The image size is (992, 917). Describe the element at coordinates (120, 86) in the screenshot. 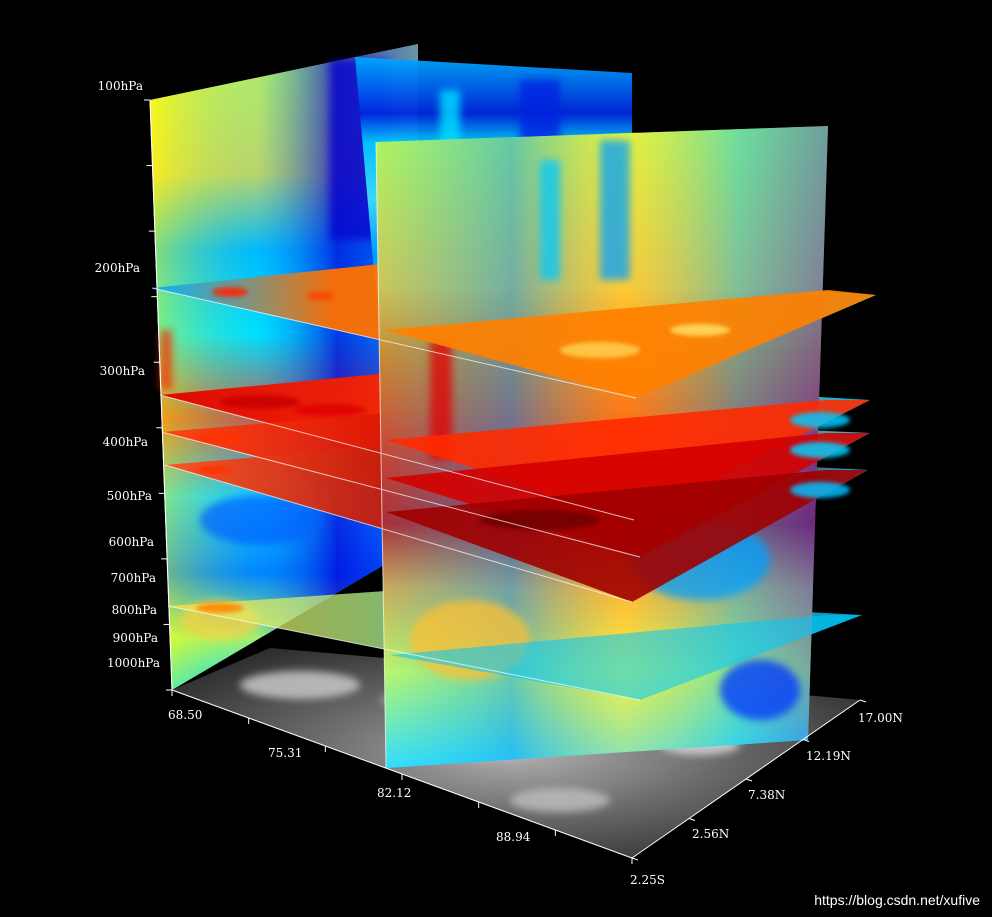

I see `pressure-label-100: 100hPa` at that location.